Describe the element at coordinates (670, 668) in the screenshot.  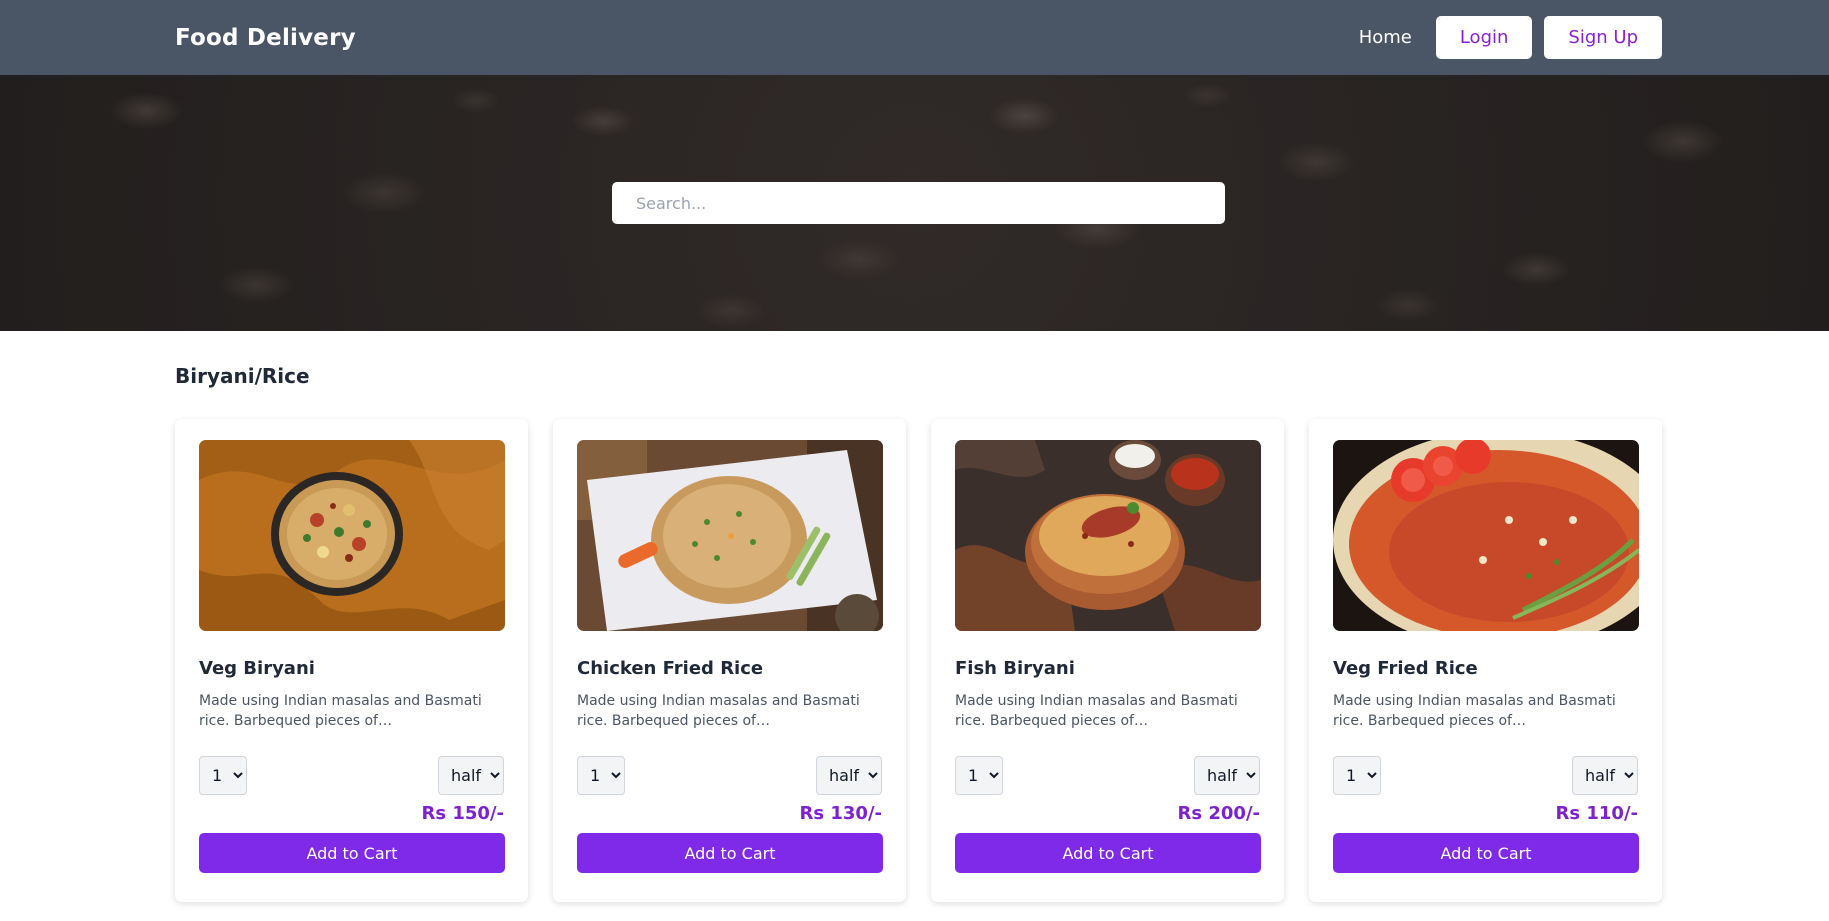
I see `food-title: Chicken Fried Rice` at that location.